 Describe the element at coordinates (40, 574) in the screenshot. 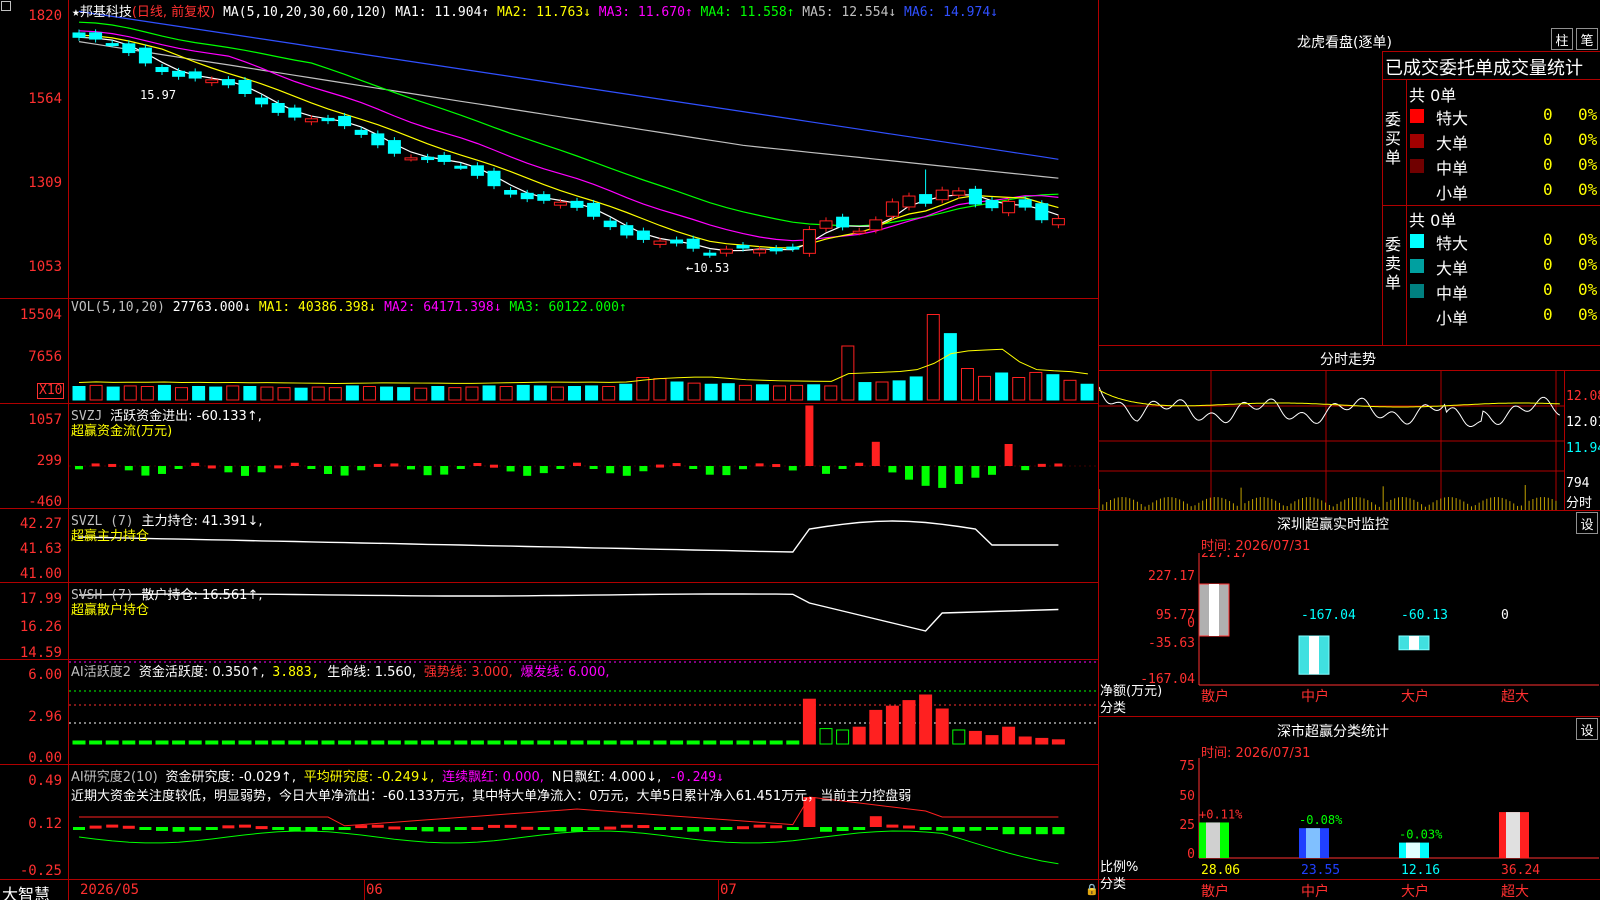

I see `svzl-tick: 41.00` at that location.